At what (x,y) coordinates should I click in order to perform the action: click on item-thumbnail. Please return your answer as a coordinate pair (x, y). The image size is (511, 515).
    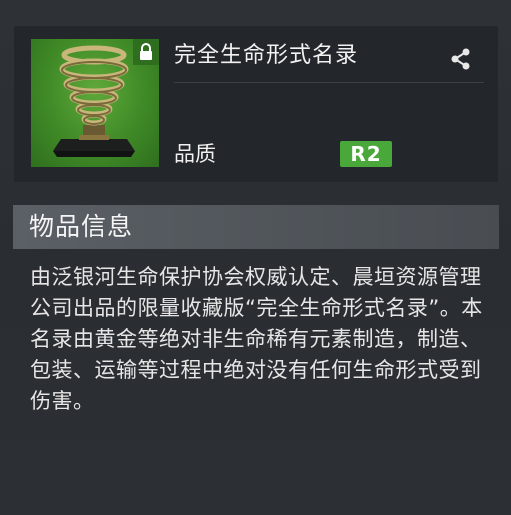
    Looking at the image, I should click on (95, 103).